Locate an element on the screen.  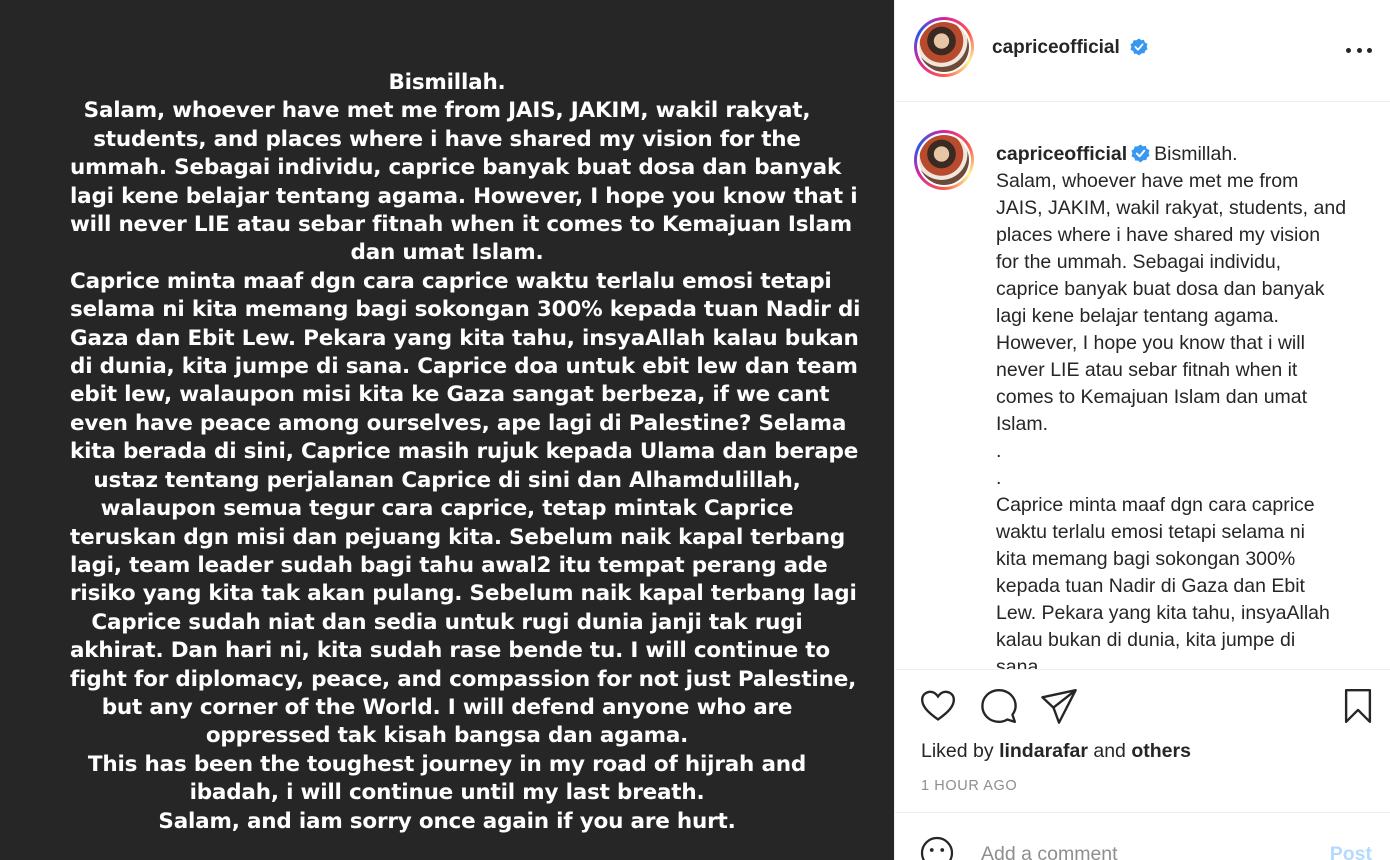
caption-line: Salam, whoever have met me from is located at coordinates (1147, 181).